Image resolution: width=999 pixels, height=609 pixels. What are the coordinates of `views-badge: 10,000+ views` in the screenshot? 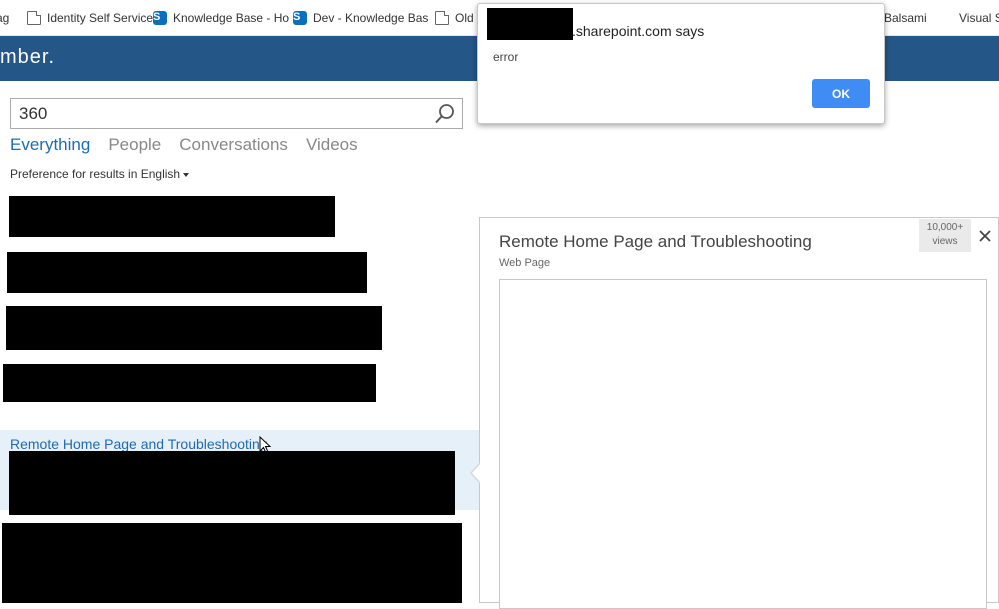 It's located at (945, 235).